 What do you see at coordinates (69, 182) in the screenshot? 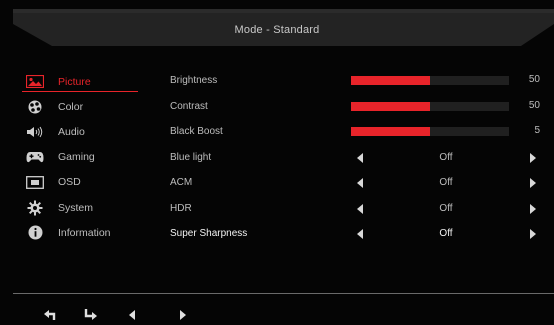
I see `menu-label: OSD` at bounding box center [69, 182].